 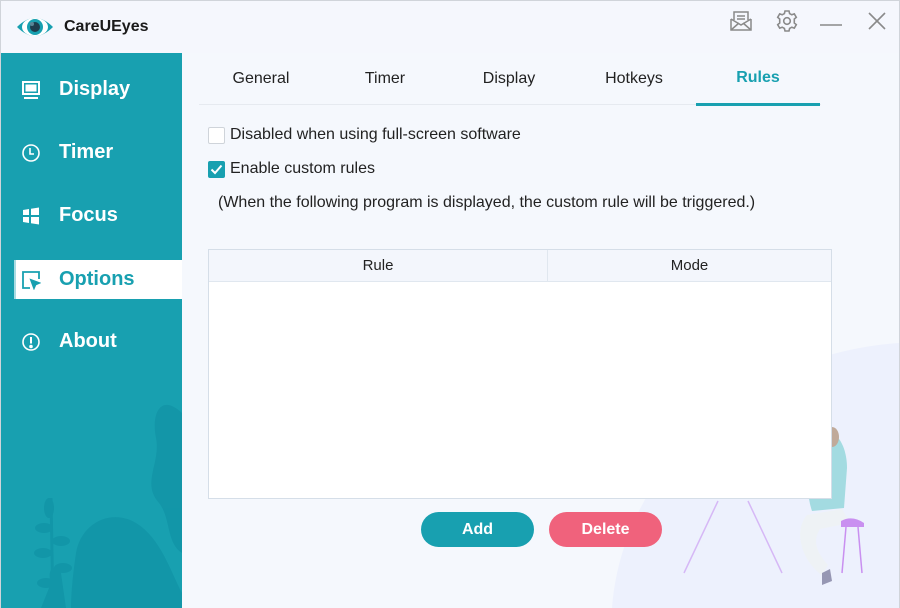 I want to click on eye-logo-icon, so click(x=35, y=27).